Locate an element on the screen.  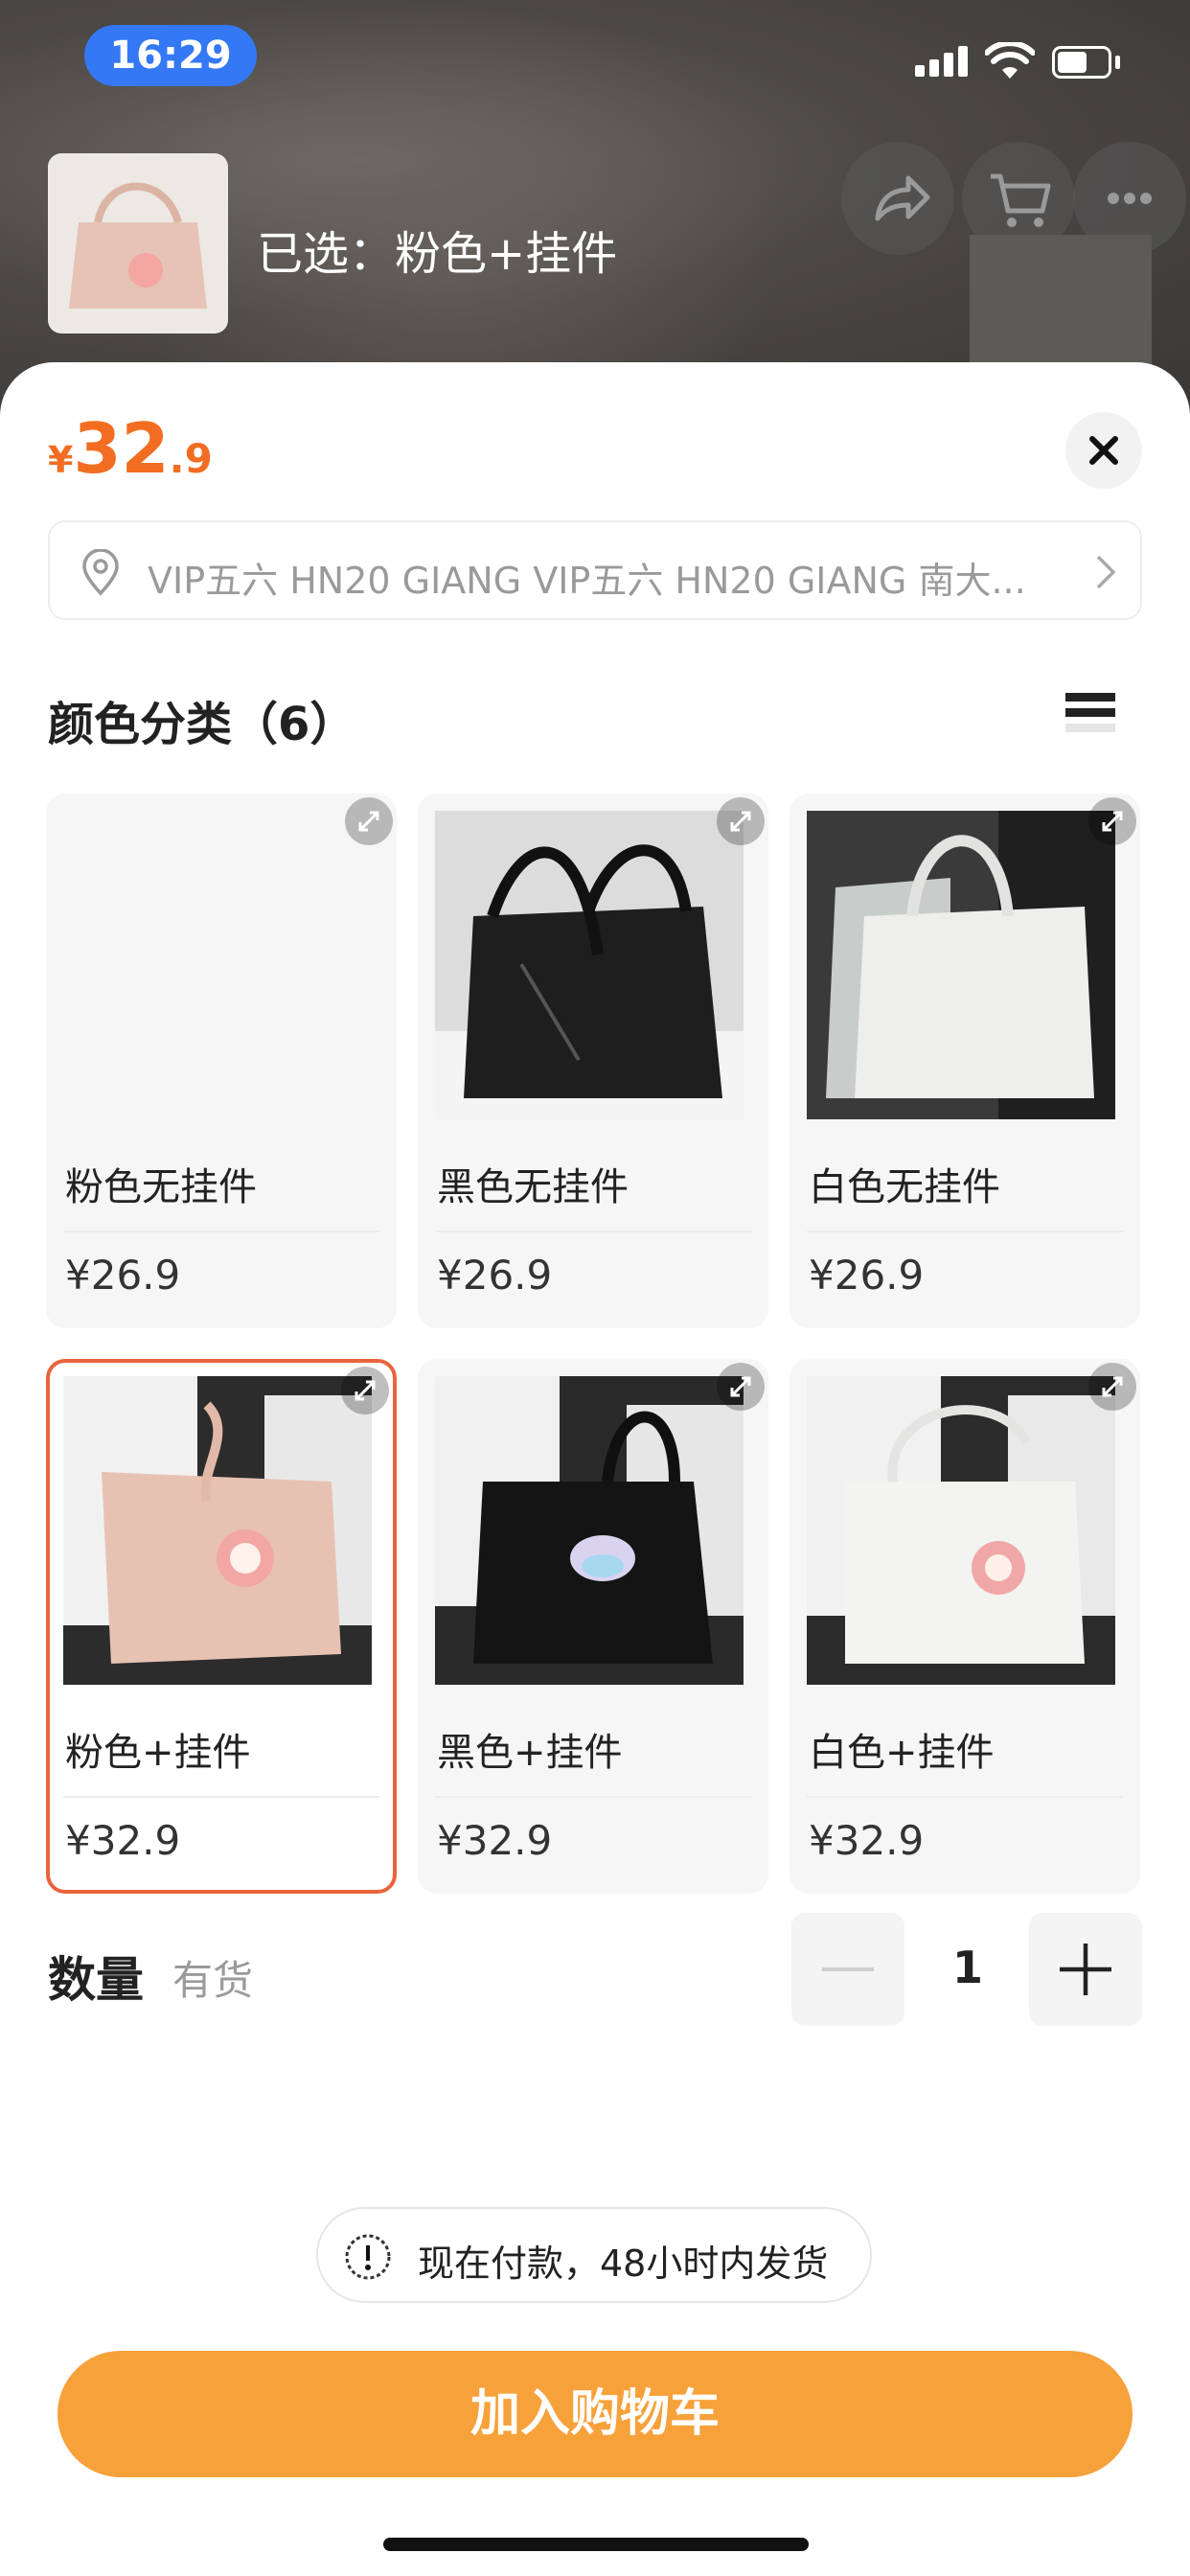
share-button is located at coordinates (898, 198).